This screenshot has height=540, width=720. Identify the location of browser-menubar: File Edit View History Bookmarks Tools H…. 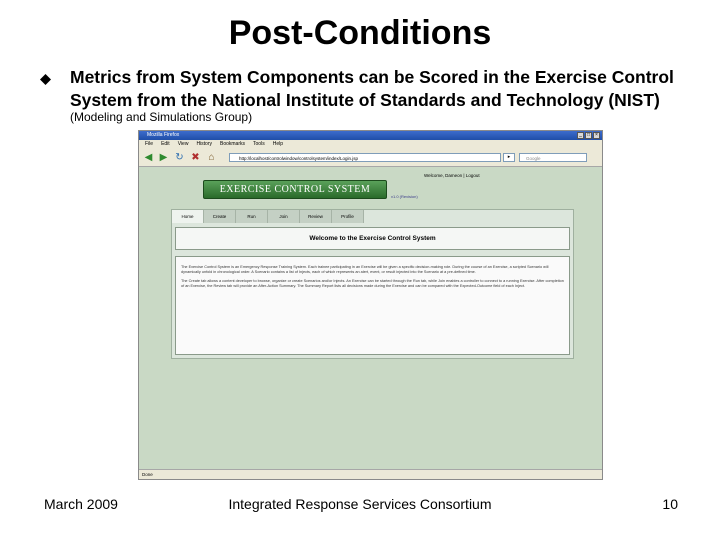
(370, 144).